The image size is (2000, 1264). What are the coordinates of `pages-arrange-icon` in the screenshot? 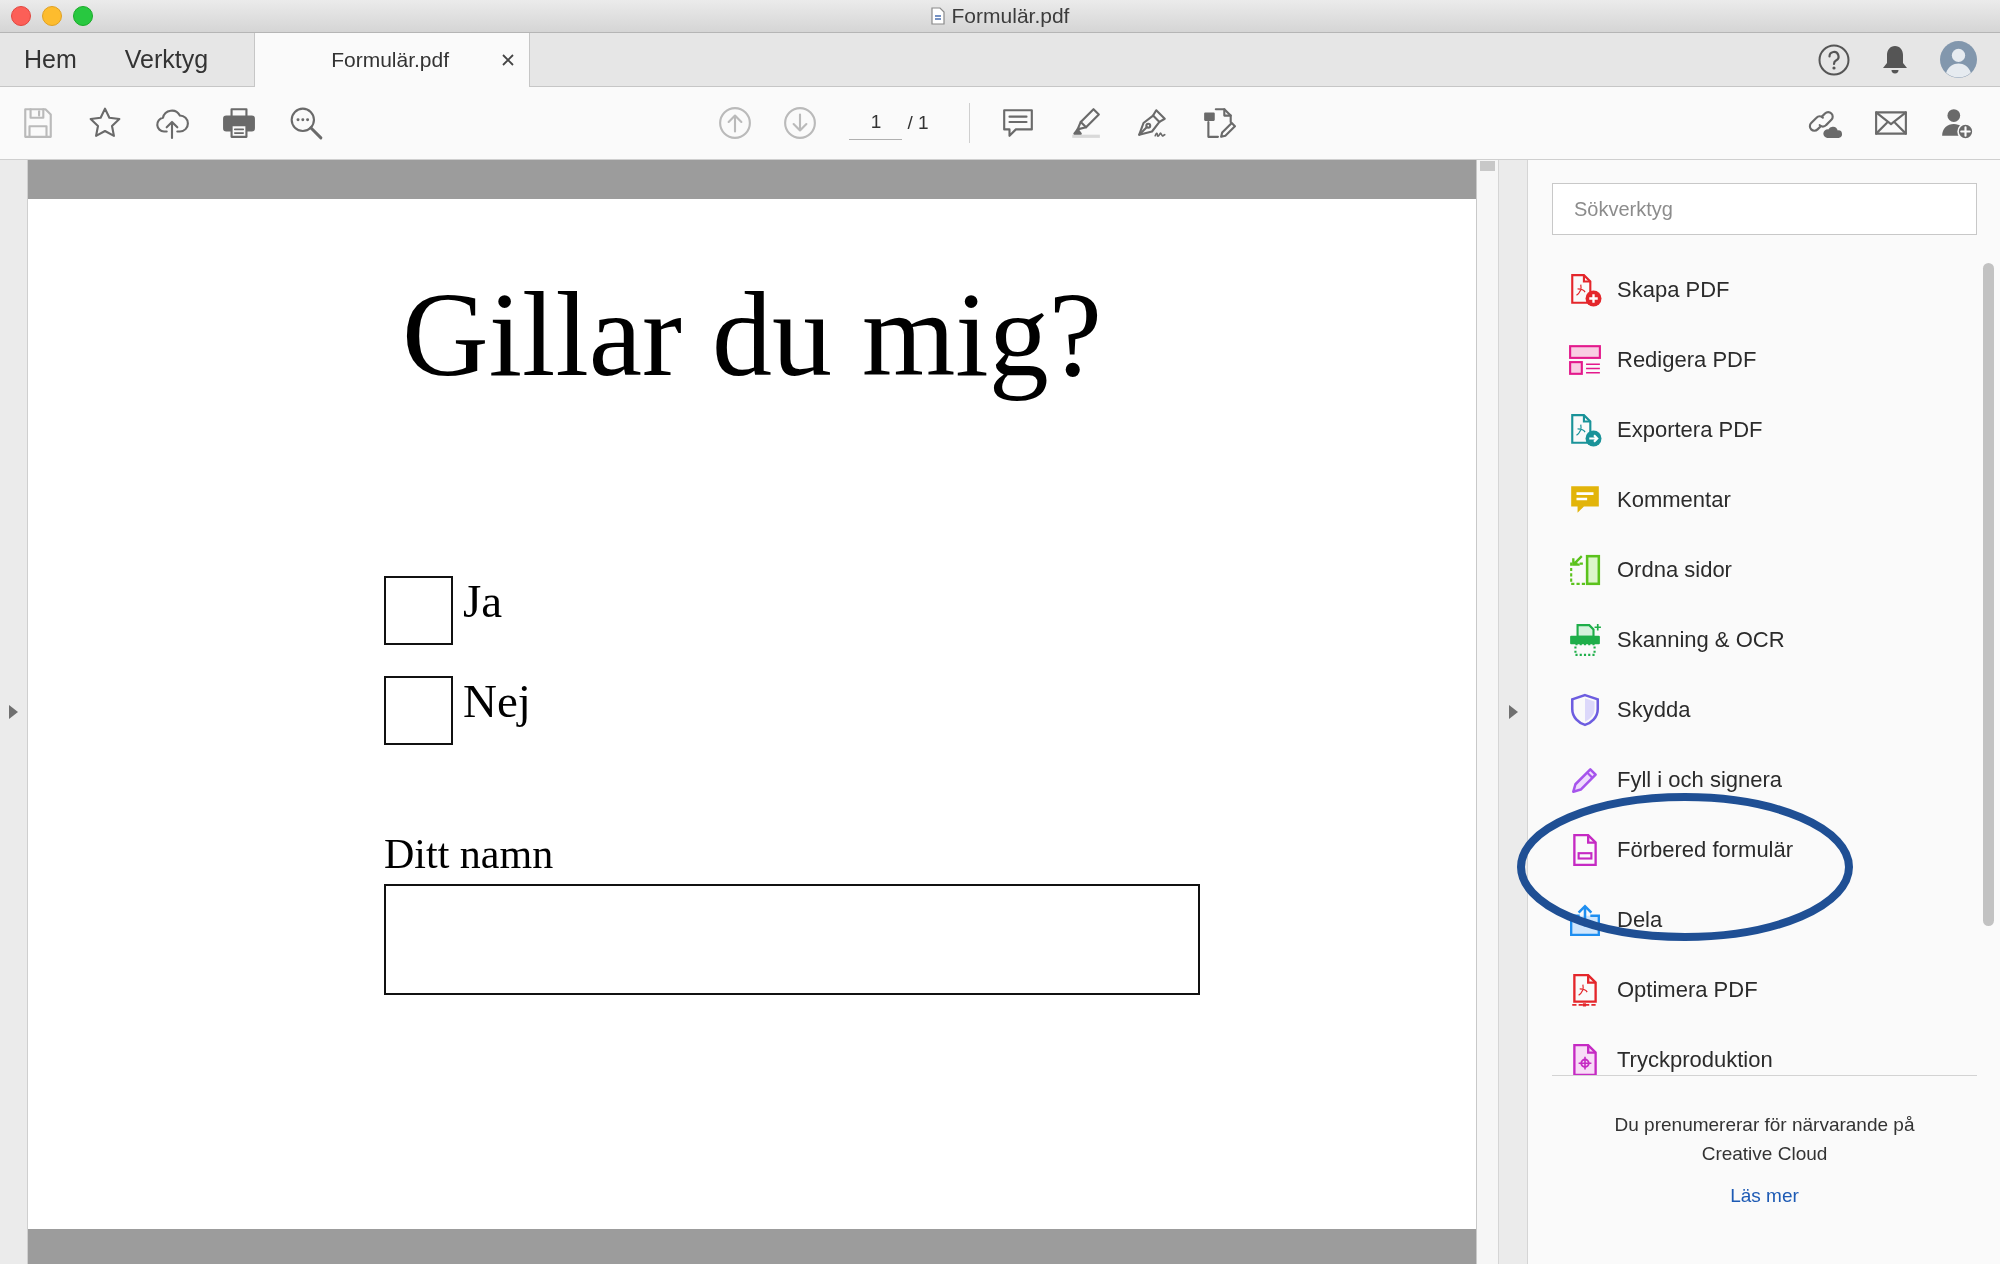 It's located at (1585, 570).